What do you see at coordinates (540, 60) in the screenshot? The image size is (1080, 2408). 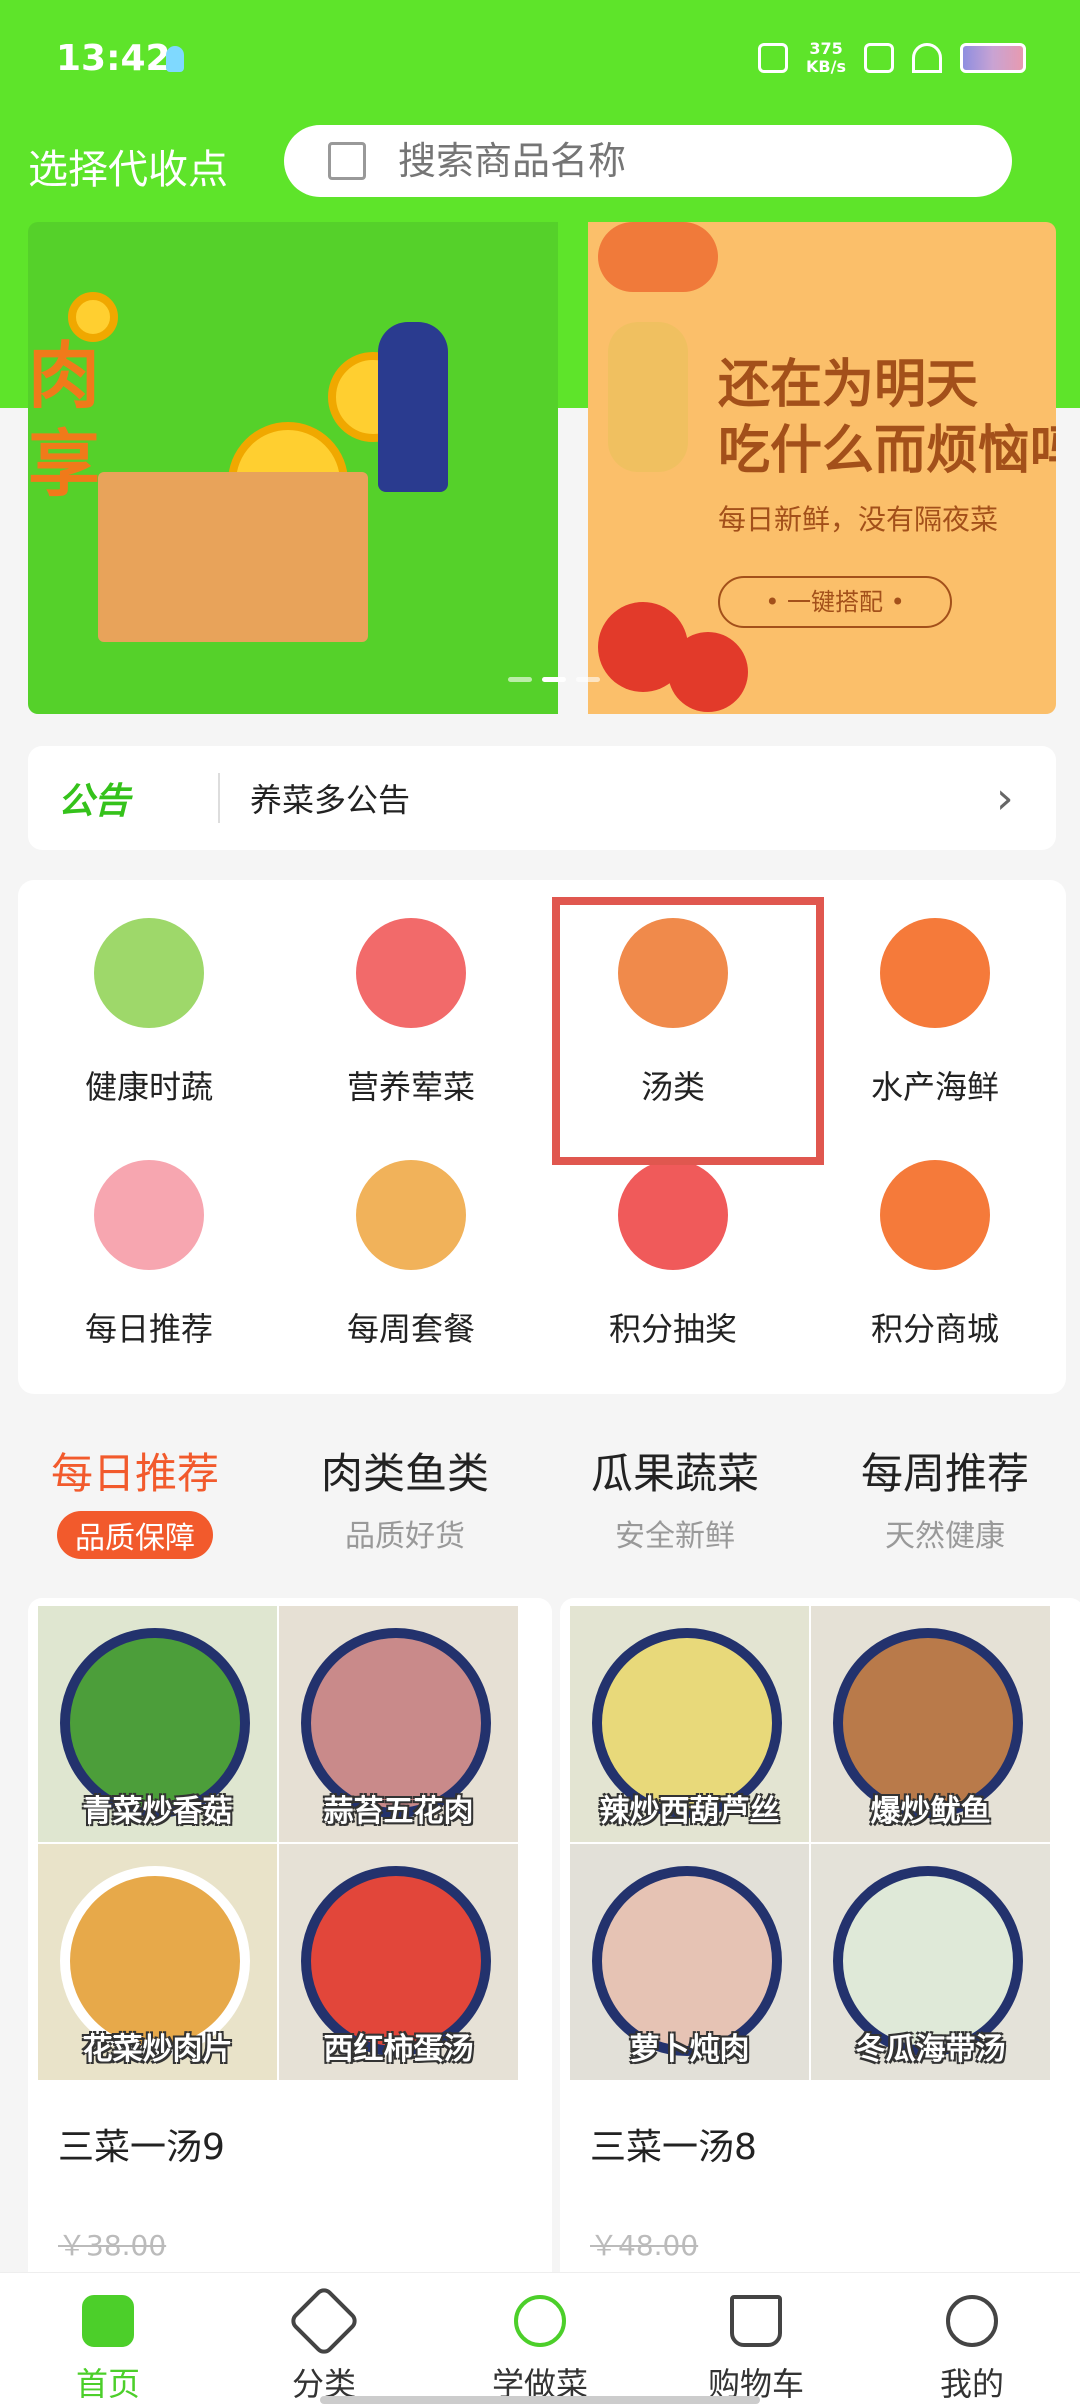 I see `status-bar: 13:42 375 KB/s` at bounding box center [540, 60].